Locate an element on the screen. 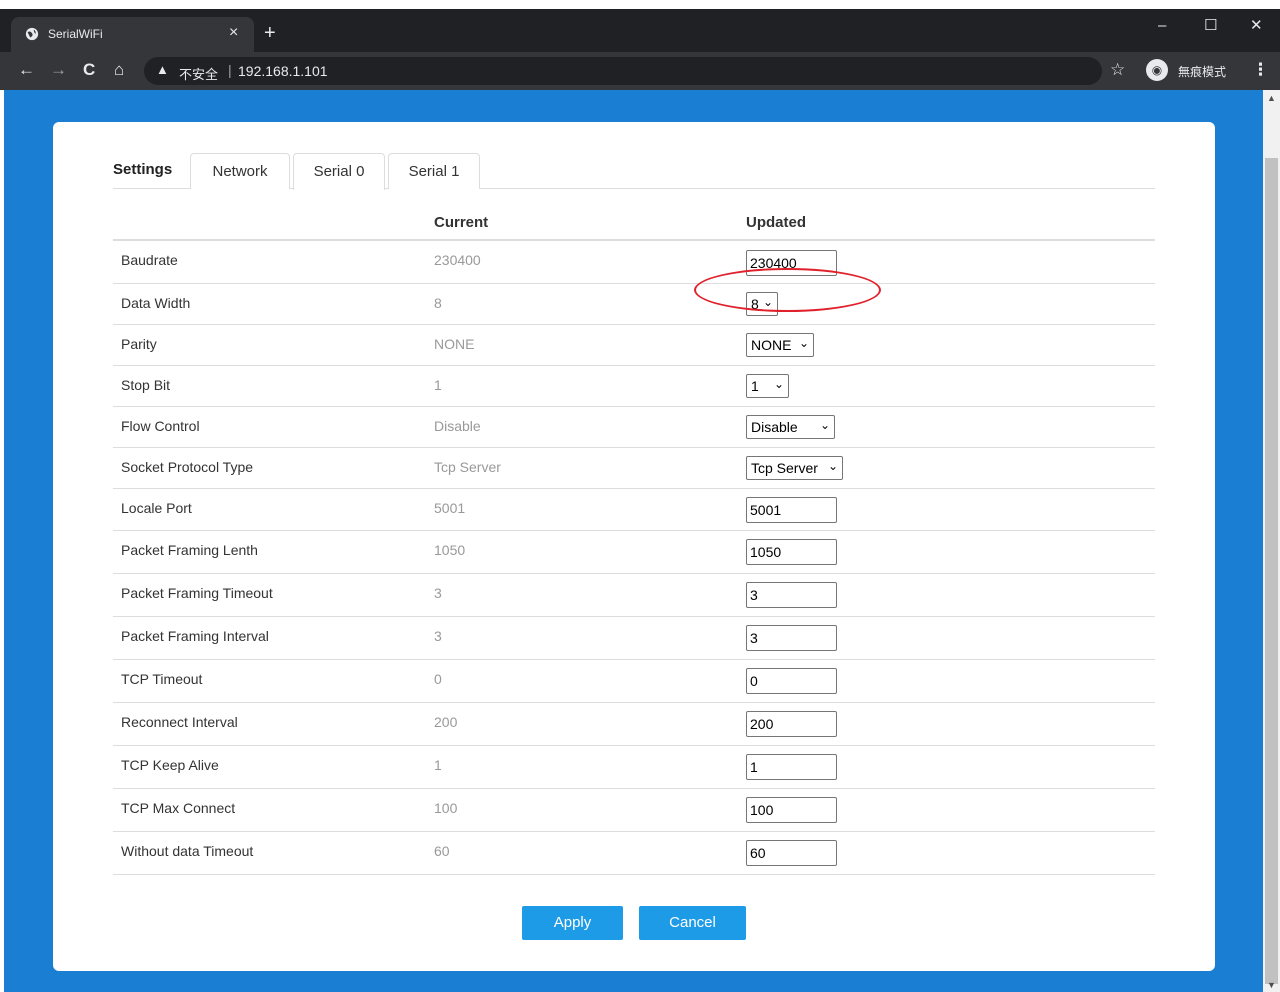 The height and width of the screenshot is (992, 1280). row-label: Baudrate is located at coordinates (149, 260).